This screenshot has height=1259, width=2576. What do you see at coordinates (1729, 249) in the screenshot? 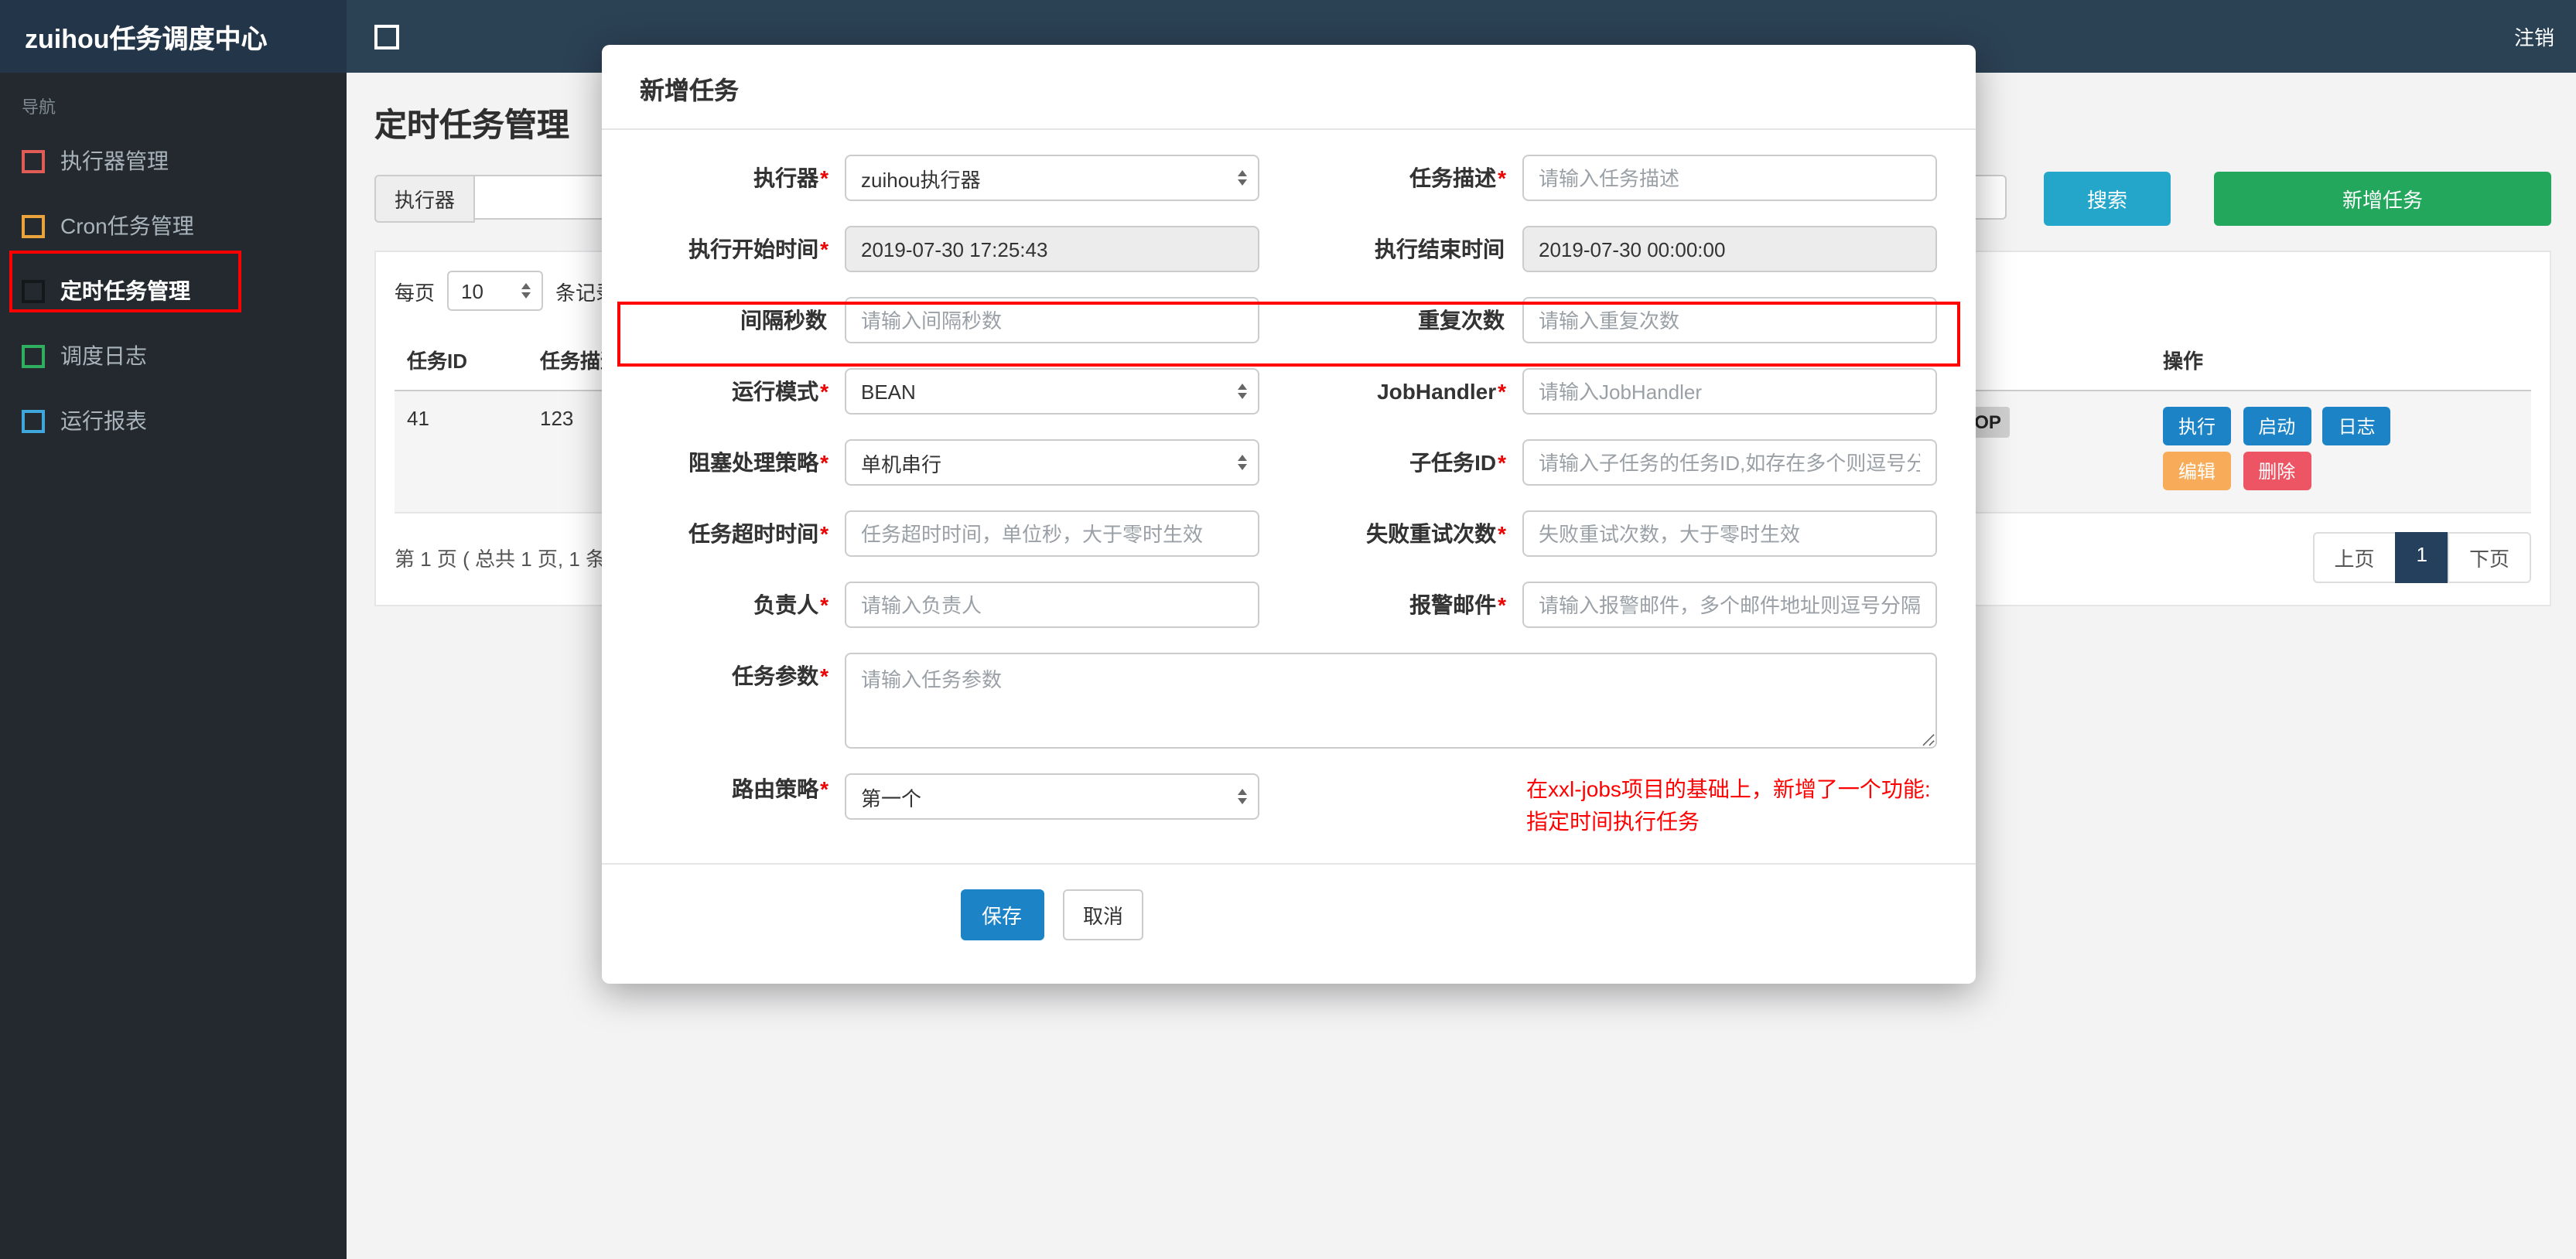
I see `end-time-input` at bounding box center [1729, 249].